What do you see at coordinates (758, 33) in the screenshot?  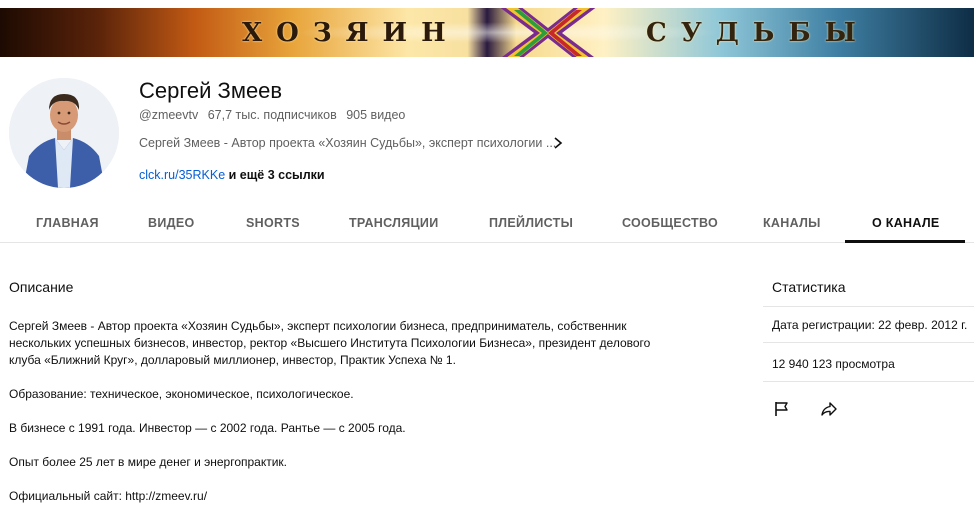 I see `banner-text-right: СУДЬБЫ` at bounding box center [758, 33].